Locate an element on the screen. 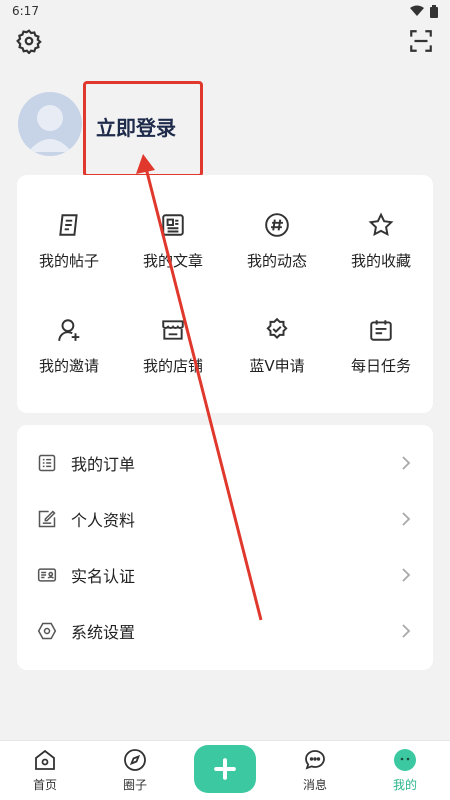  grid-item-daily-tasks: 每日任务 is located at coordinates (381, 346).